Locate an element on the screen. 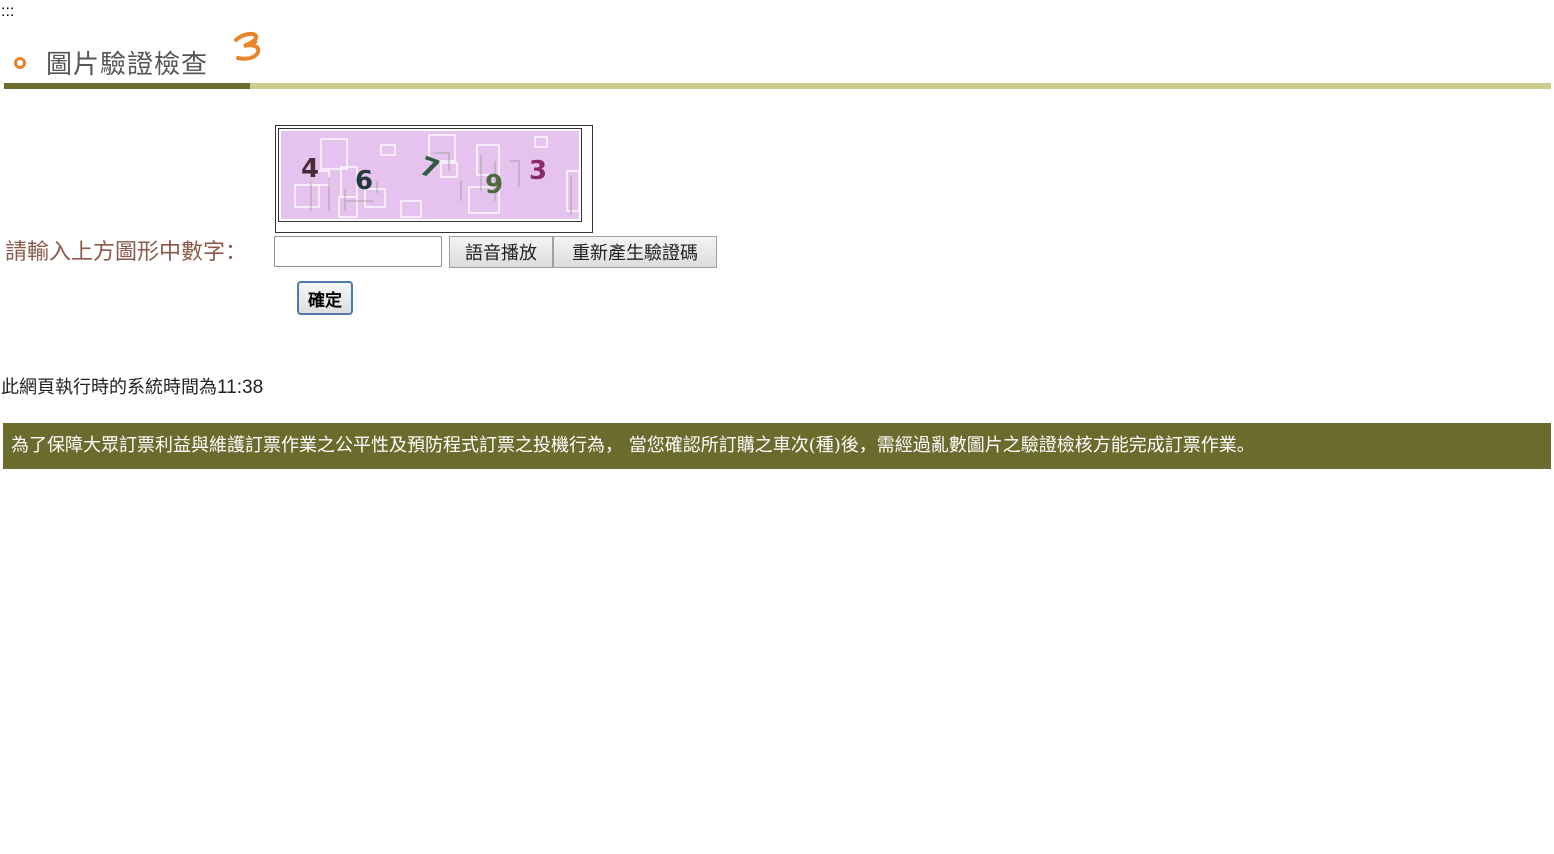 The width and height of the screenshot is (1554, 854). captcha-input is located at coordinates (358, 251).